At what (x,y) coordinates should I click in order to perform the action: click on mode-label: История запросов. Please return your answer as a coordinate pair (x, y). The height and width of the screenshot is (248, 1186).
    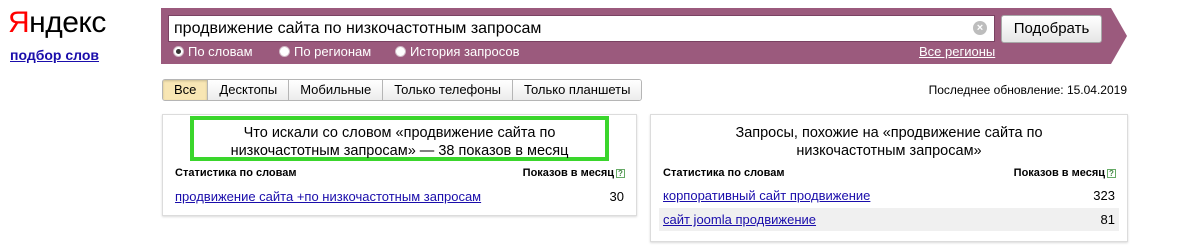
    Looking at the image, I should click on (465, 51).